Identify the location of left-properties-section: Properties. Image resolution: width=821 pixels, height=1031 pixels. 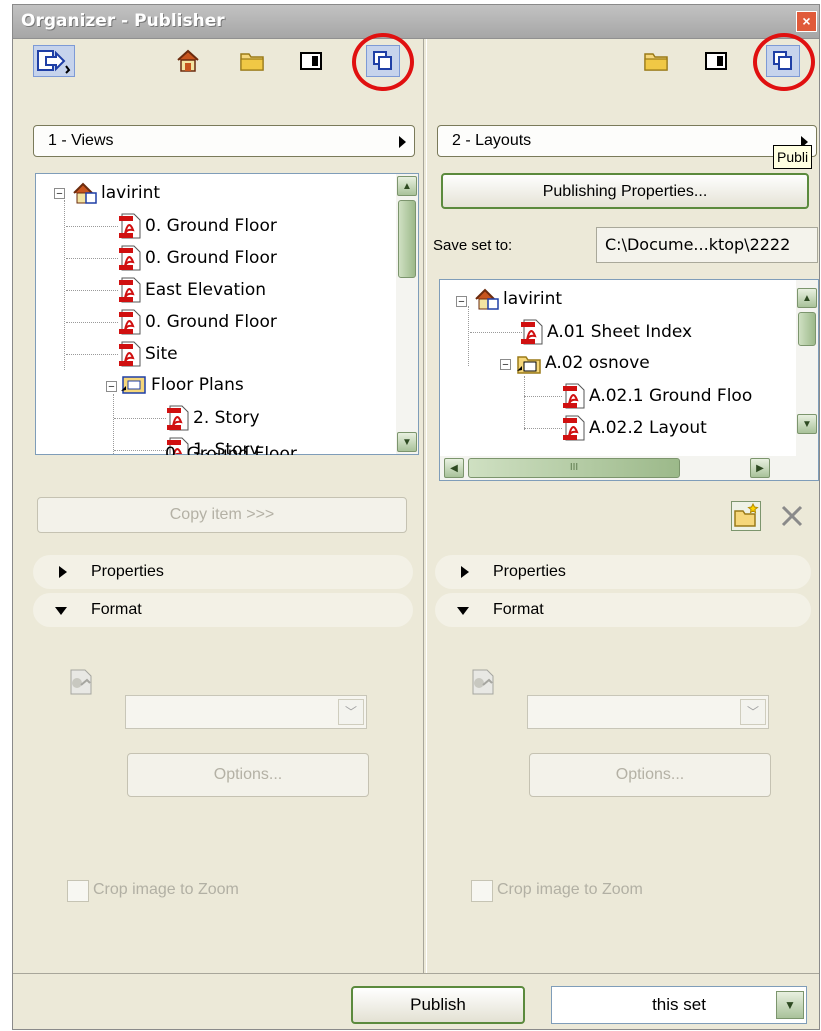
(223, 572).